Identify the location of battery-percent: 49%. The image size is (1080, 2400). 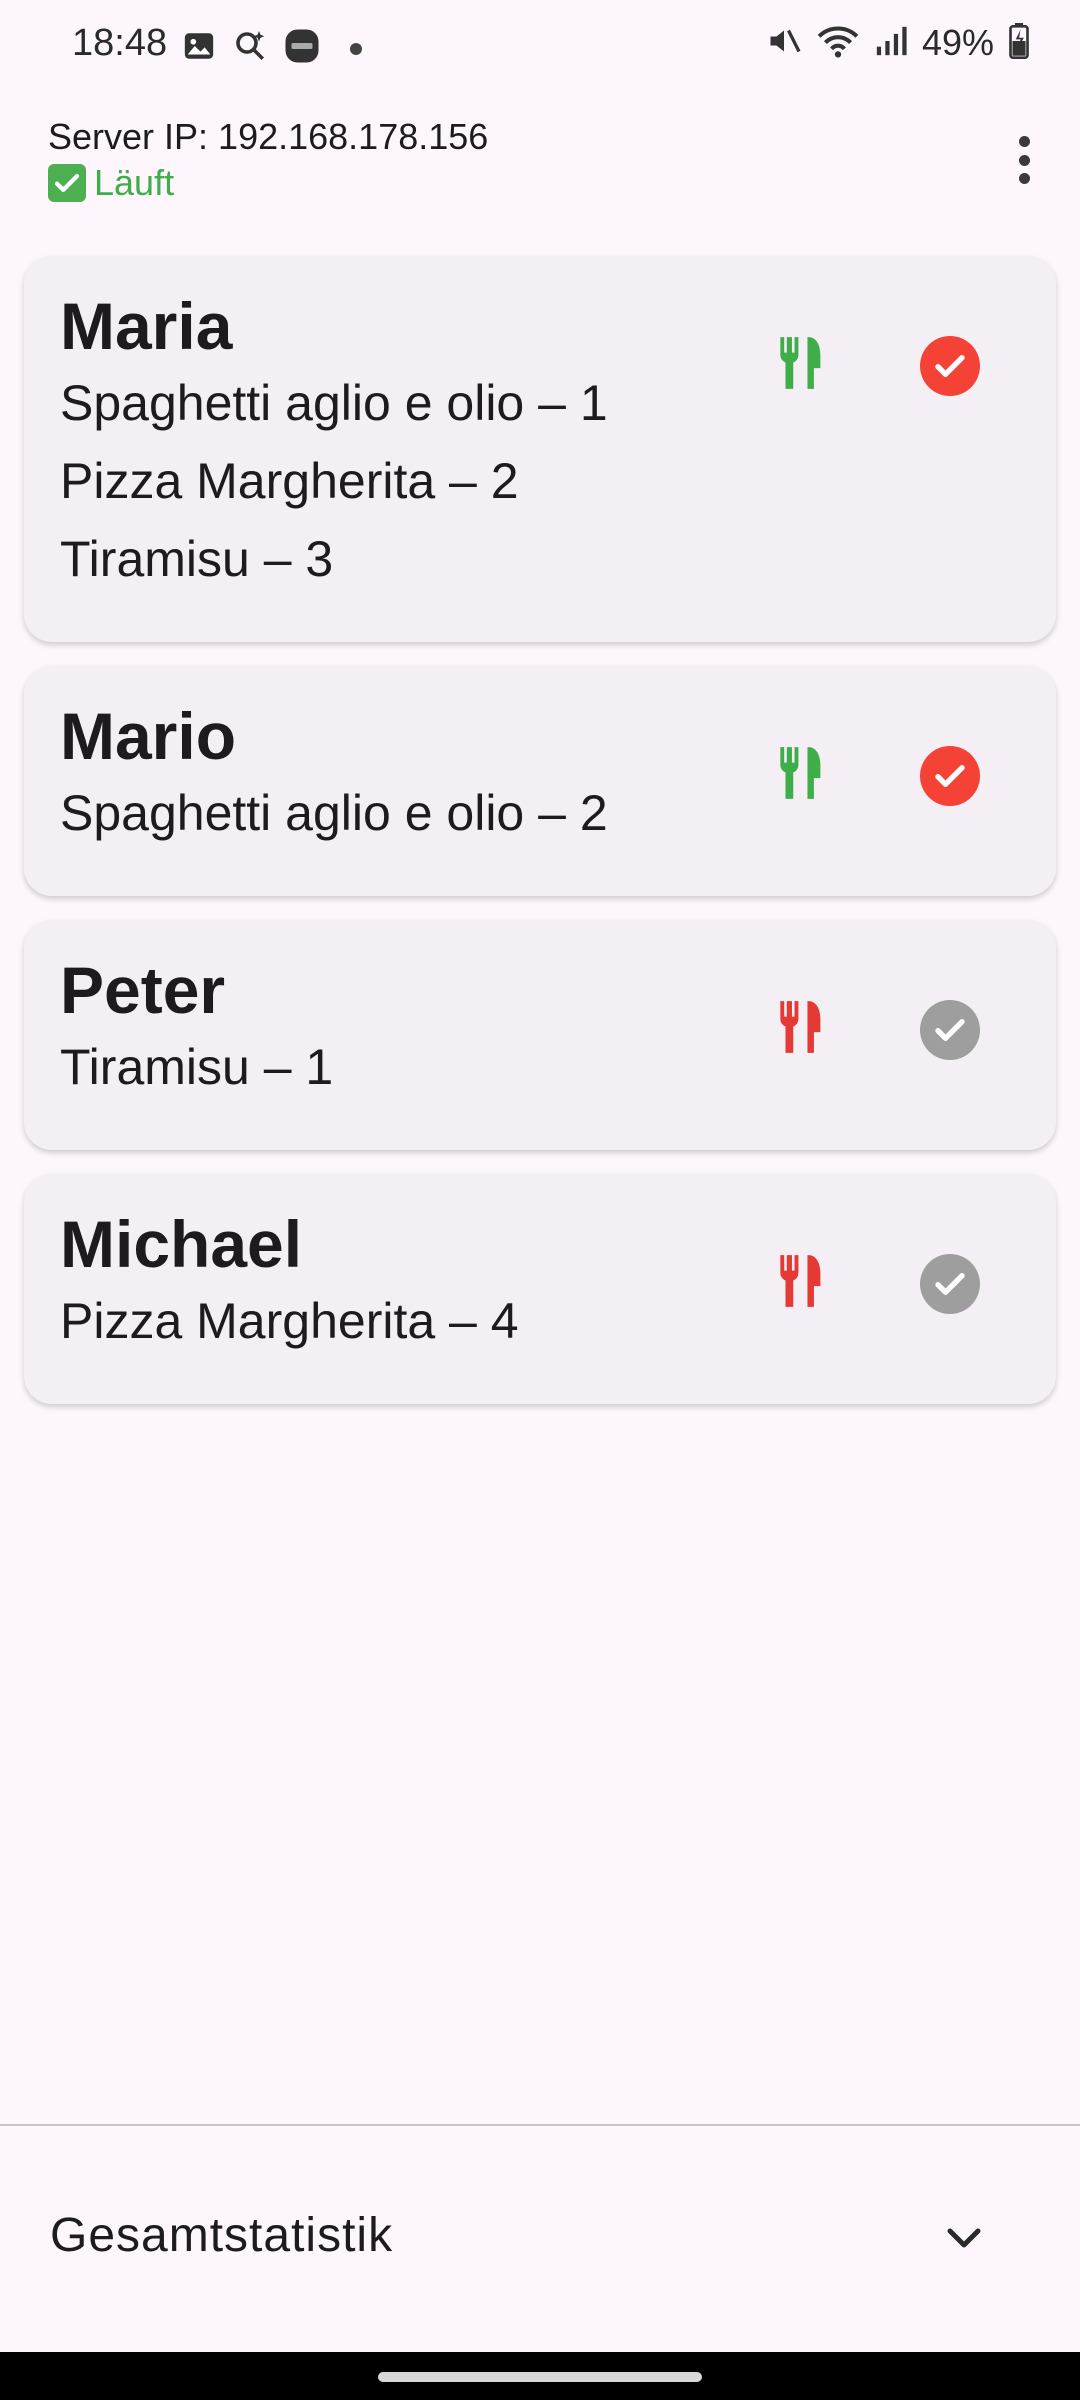
(957, 42).